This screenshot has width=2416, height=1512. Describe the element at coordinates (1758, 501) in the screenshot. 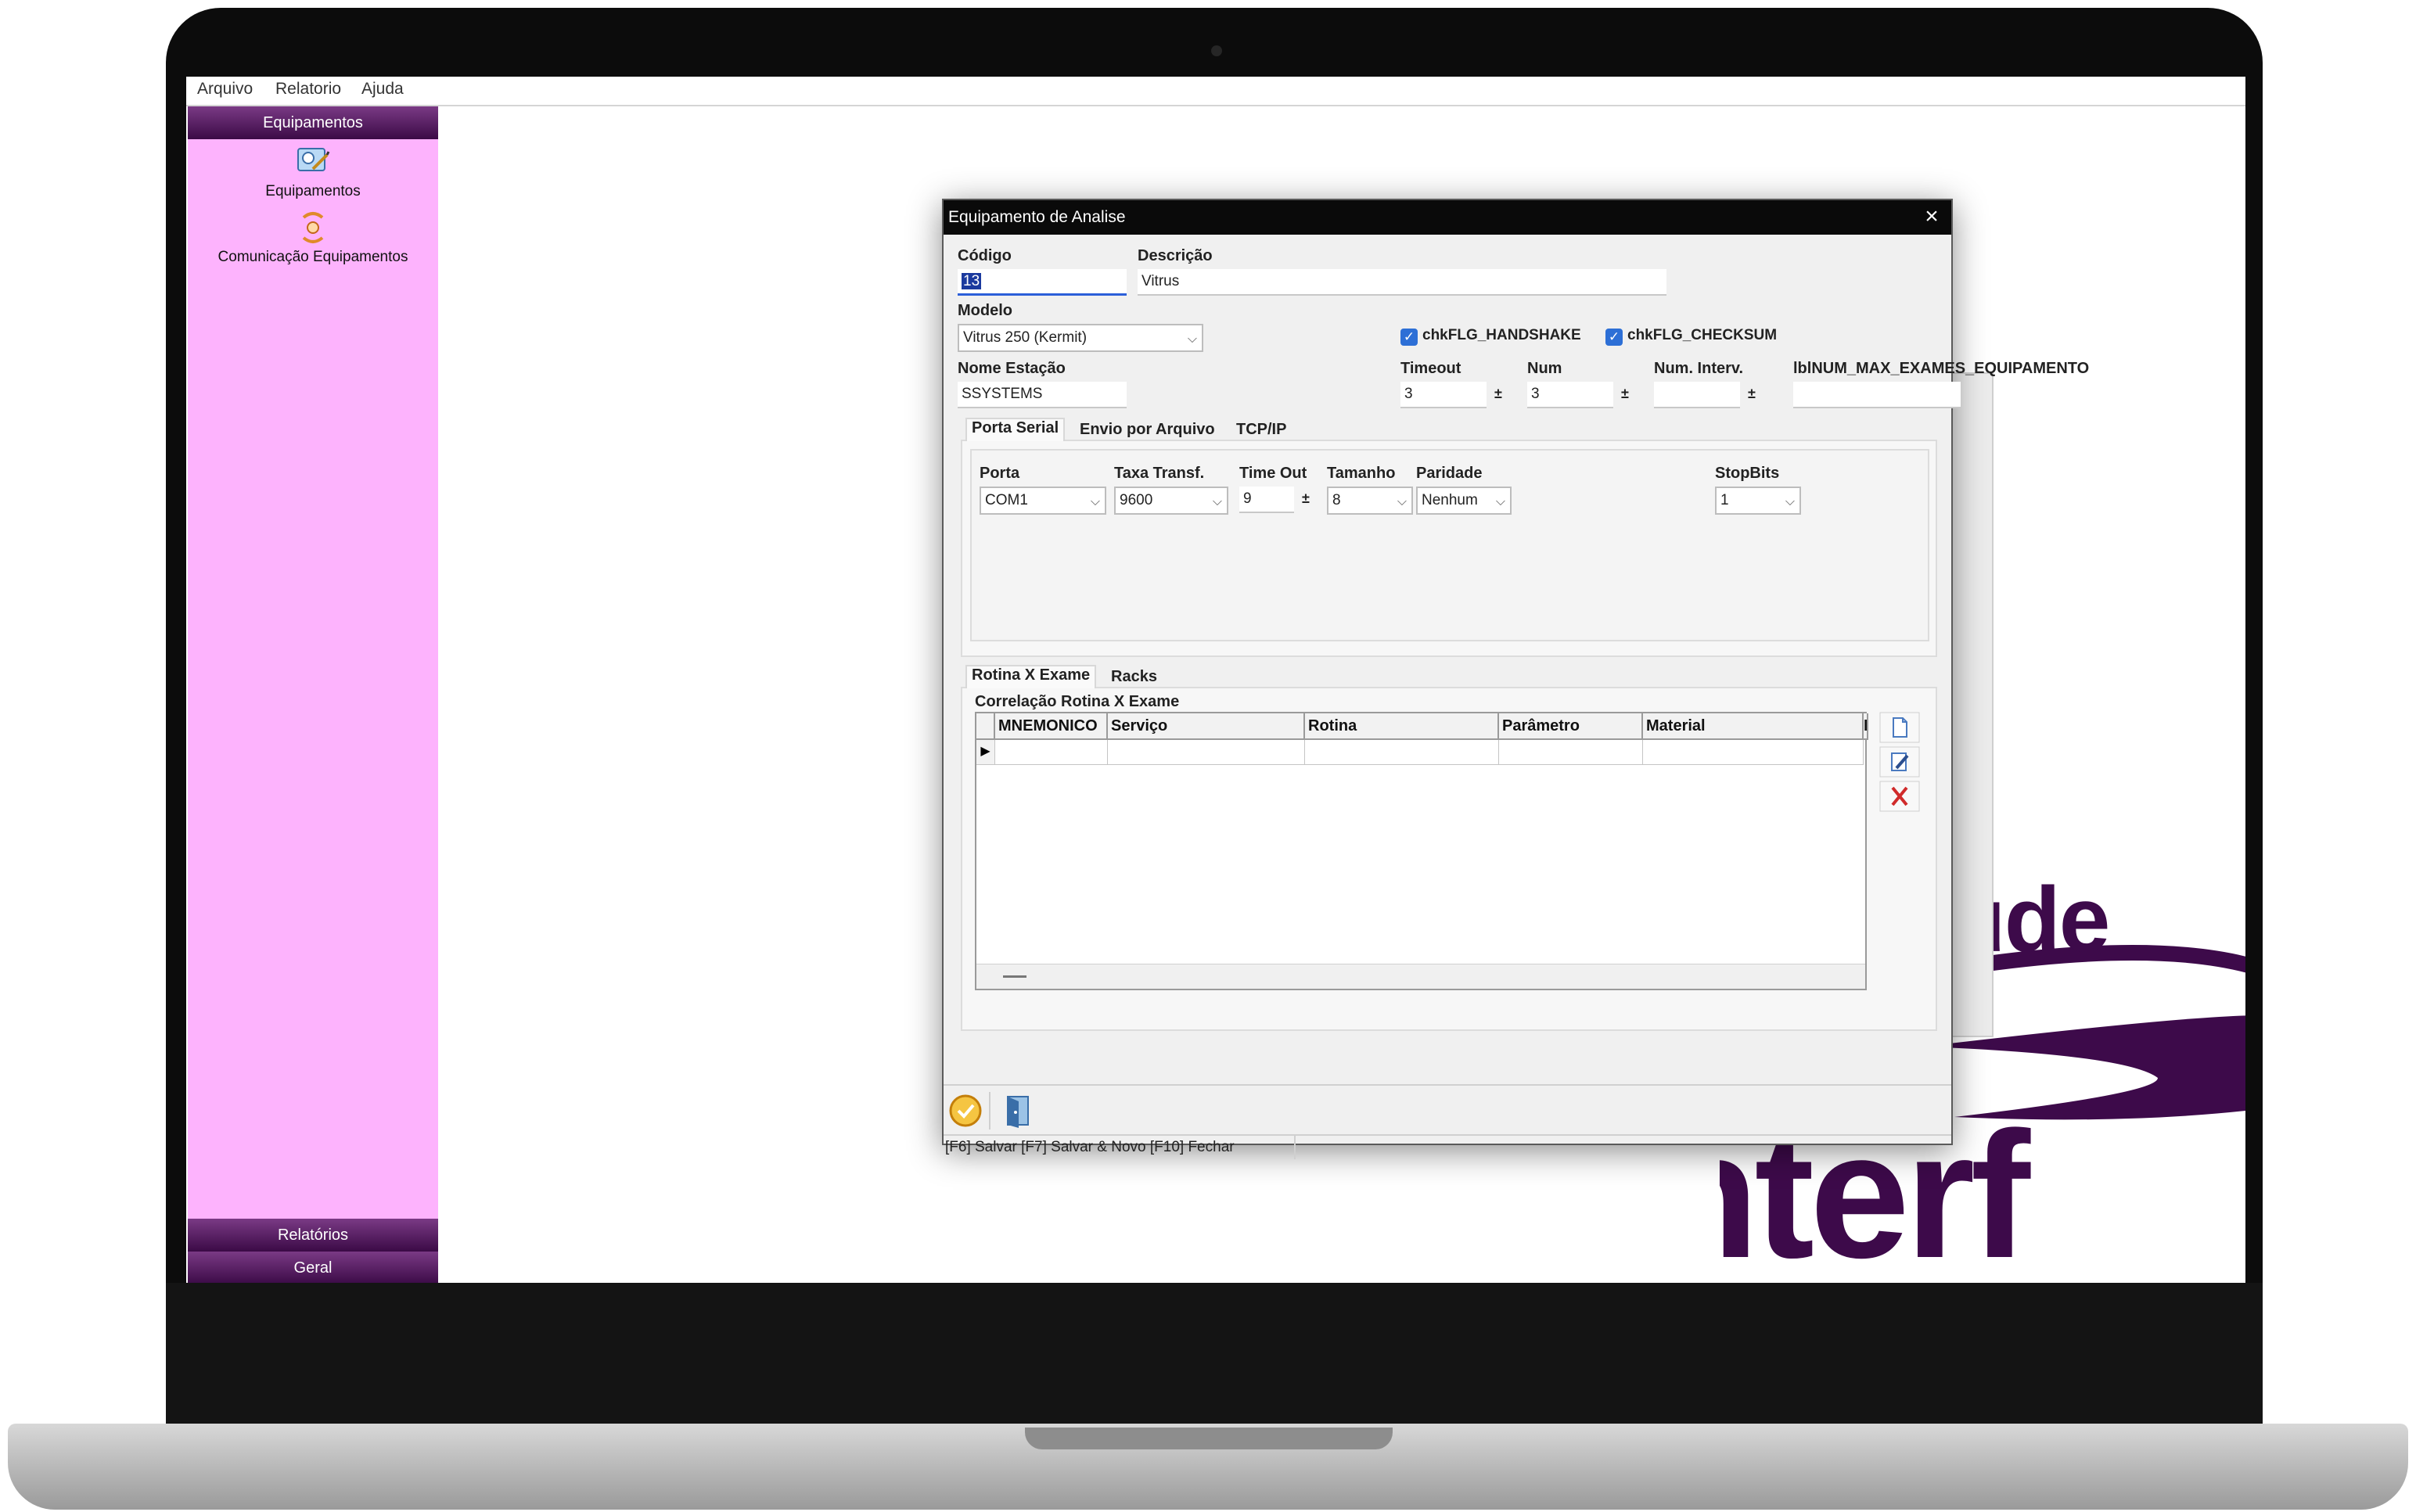

I see `stopbits-select: 1 ⌵` at that location.